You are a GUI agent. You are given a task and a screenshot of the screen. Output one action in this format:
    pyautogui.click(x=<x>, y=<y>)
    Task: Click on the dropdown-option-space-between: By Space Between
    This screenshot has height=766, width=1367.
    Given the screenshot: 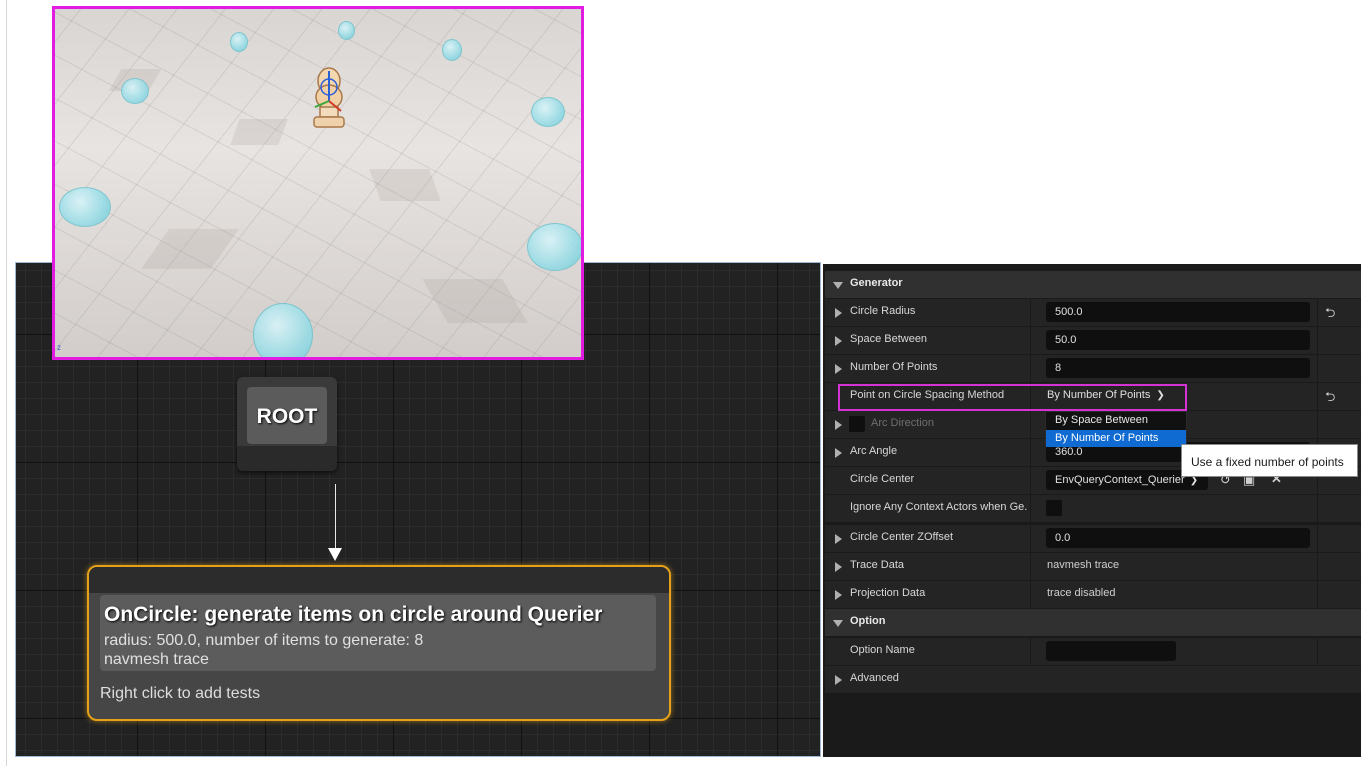 What is the action you would take?
    pyautogui.click(x=1116, y=420)
    